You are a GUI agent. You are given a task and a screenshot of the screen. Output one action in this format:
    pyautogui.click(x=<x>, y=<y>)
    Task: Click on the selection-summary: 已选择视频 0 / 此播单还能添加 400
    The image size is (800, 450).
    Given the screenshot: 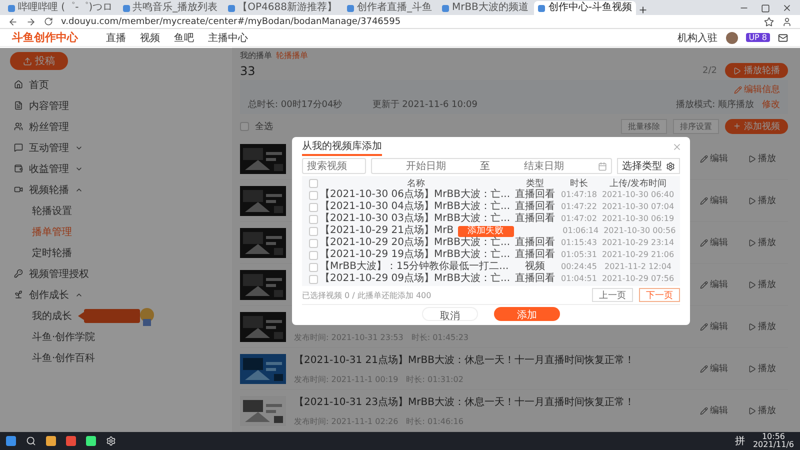 What is the action you would take?
    pyautogui.click(x=367, y=295)
    